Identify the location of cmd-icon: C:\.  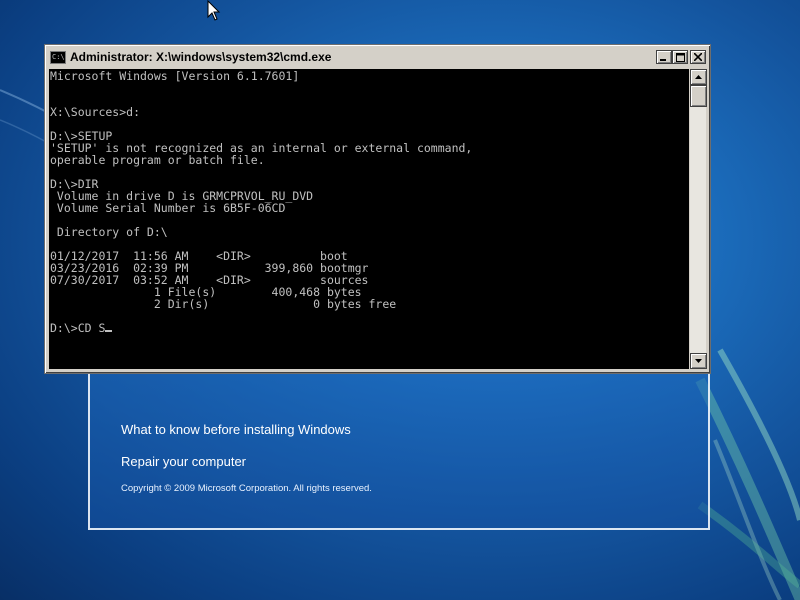
(58, 57).